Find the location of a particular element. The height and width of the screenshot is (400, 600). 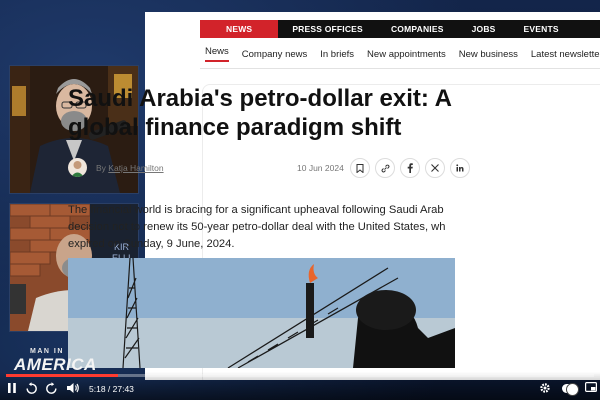

share-buttons is located at coordinates (410, 168).